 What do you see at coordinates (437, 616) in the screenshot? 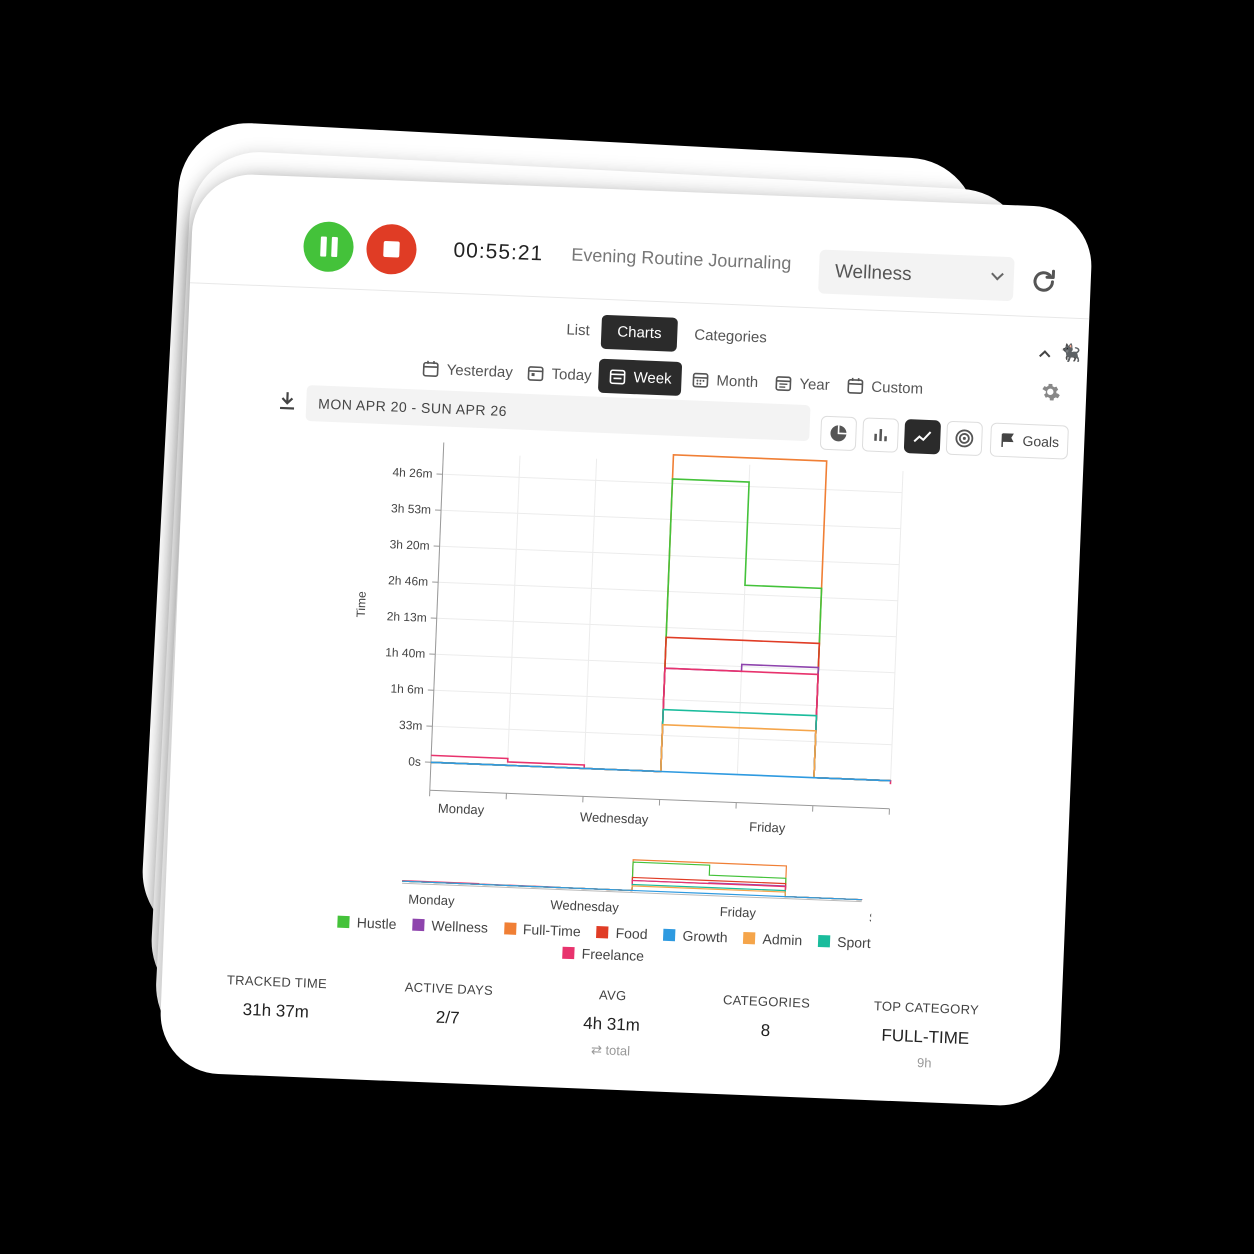
I see `y-axis` at bounding box center [437, 616].